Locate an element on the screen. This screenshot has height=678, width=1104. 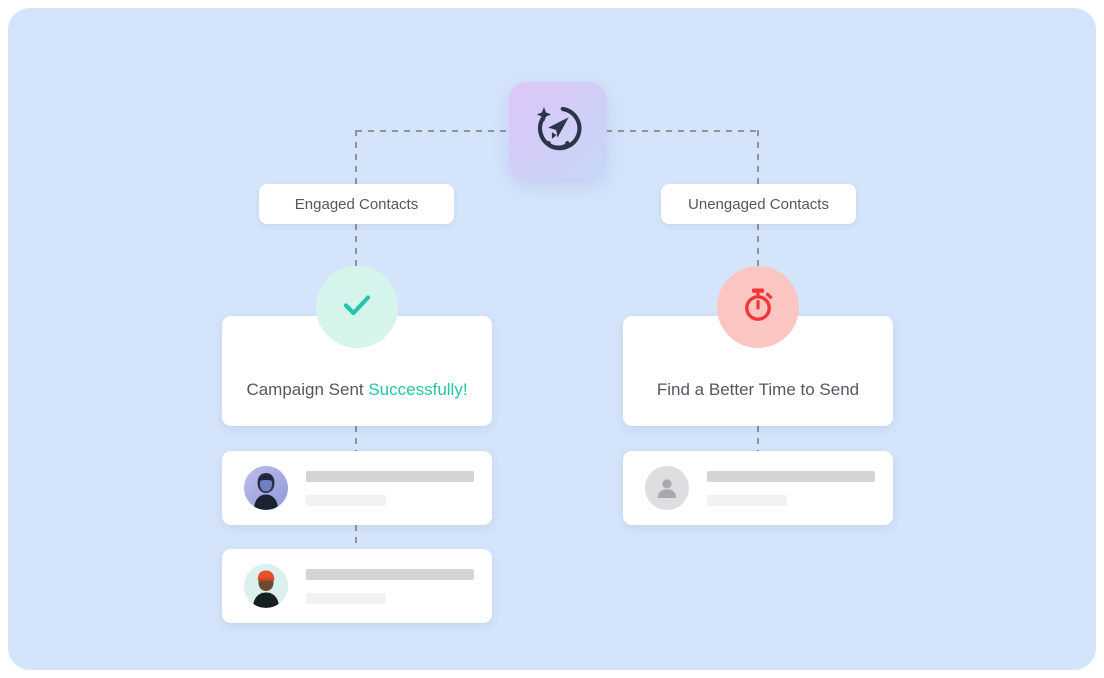
connector-right-to-pill is located at coordinates (758, 158).